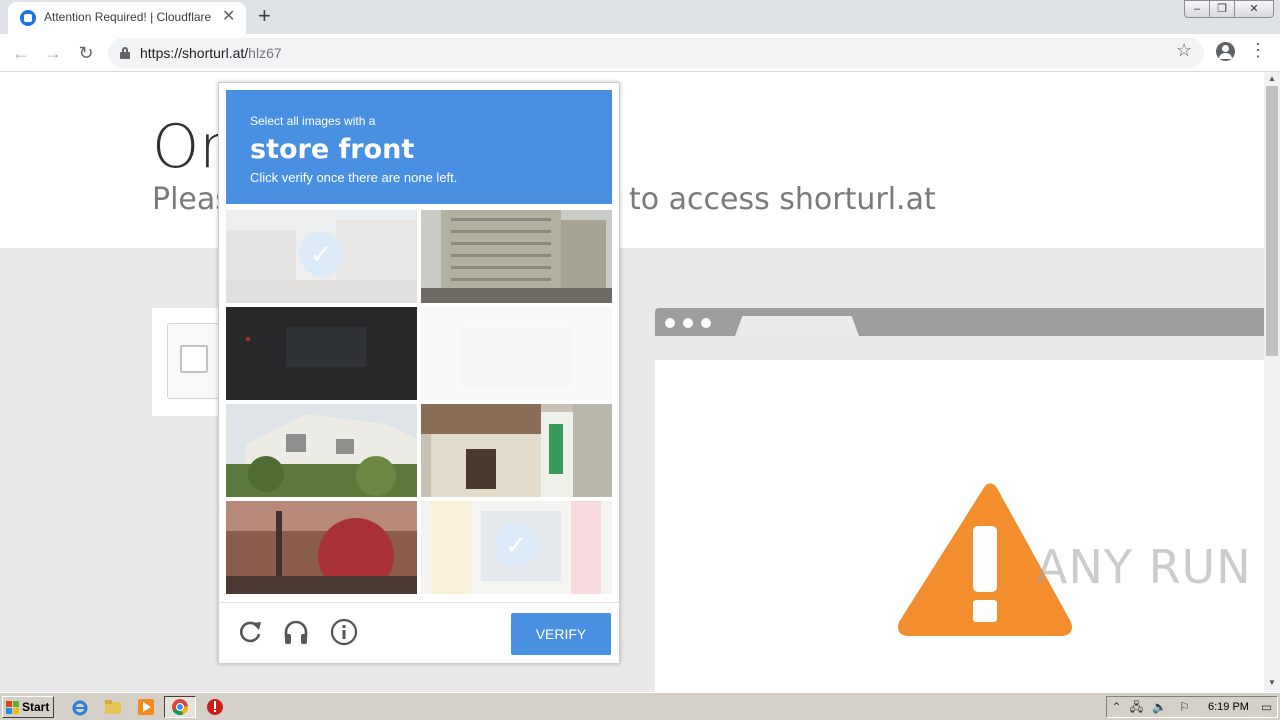 This screenshot has height=720, width=1280. Describe the element at coordinates (228, 17) in the screenshot. I see `tab-close-icon: ✕` at that location.